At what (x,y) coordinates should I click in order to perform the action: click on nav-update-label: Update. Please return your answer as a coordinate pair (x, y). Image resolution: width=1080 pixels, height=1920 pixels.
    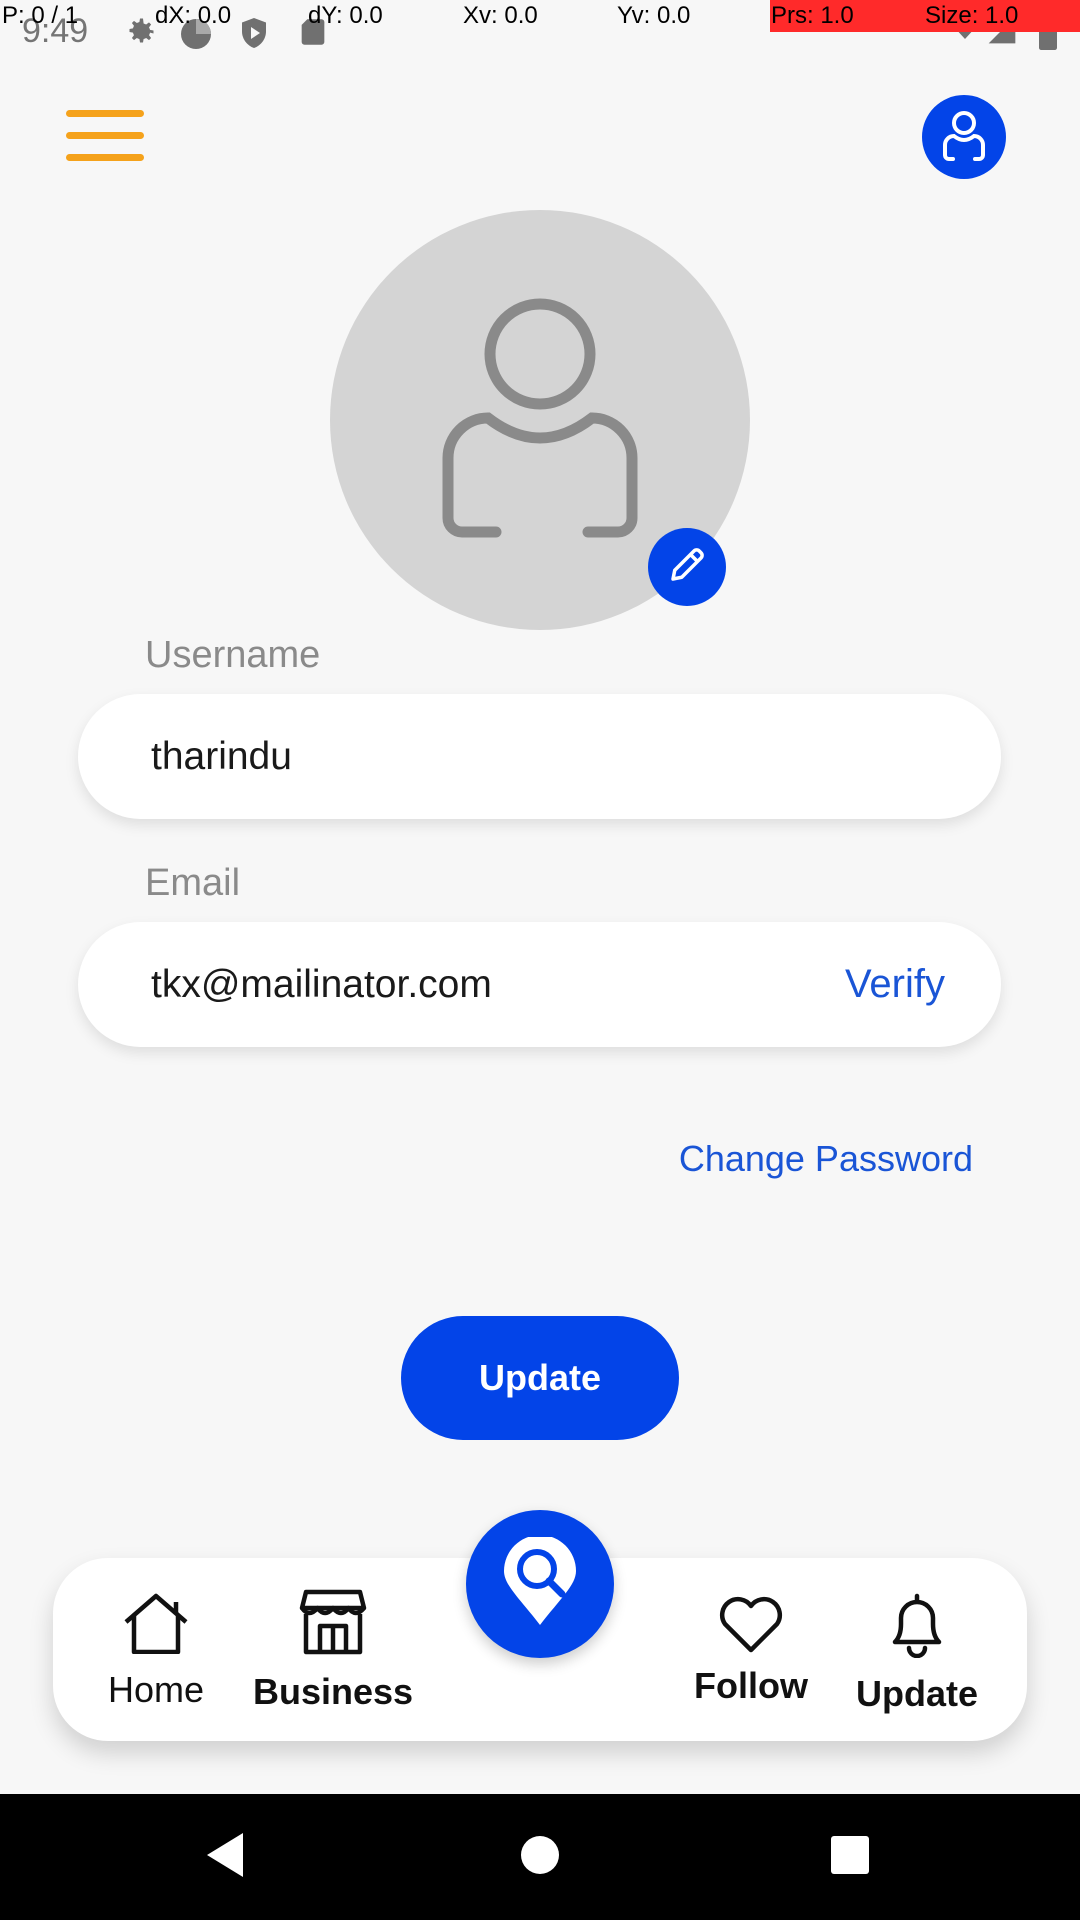
    Looking at the image, I should click on (916, 1693).